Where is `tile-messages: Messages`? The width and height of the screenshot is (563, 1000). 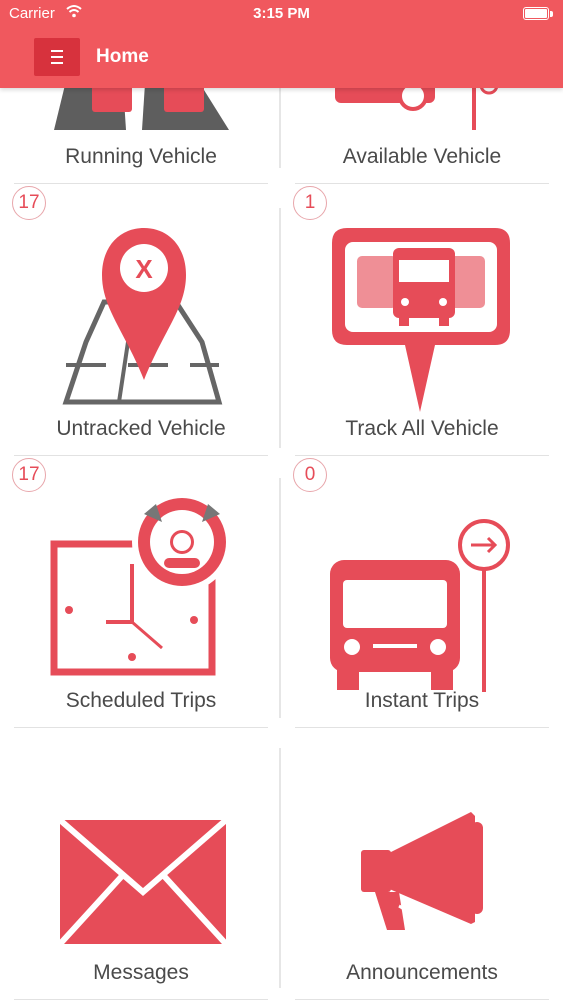 tile-messages: Messages is located at coordinates (141, 862).